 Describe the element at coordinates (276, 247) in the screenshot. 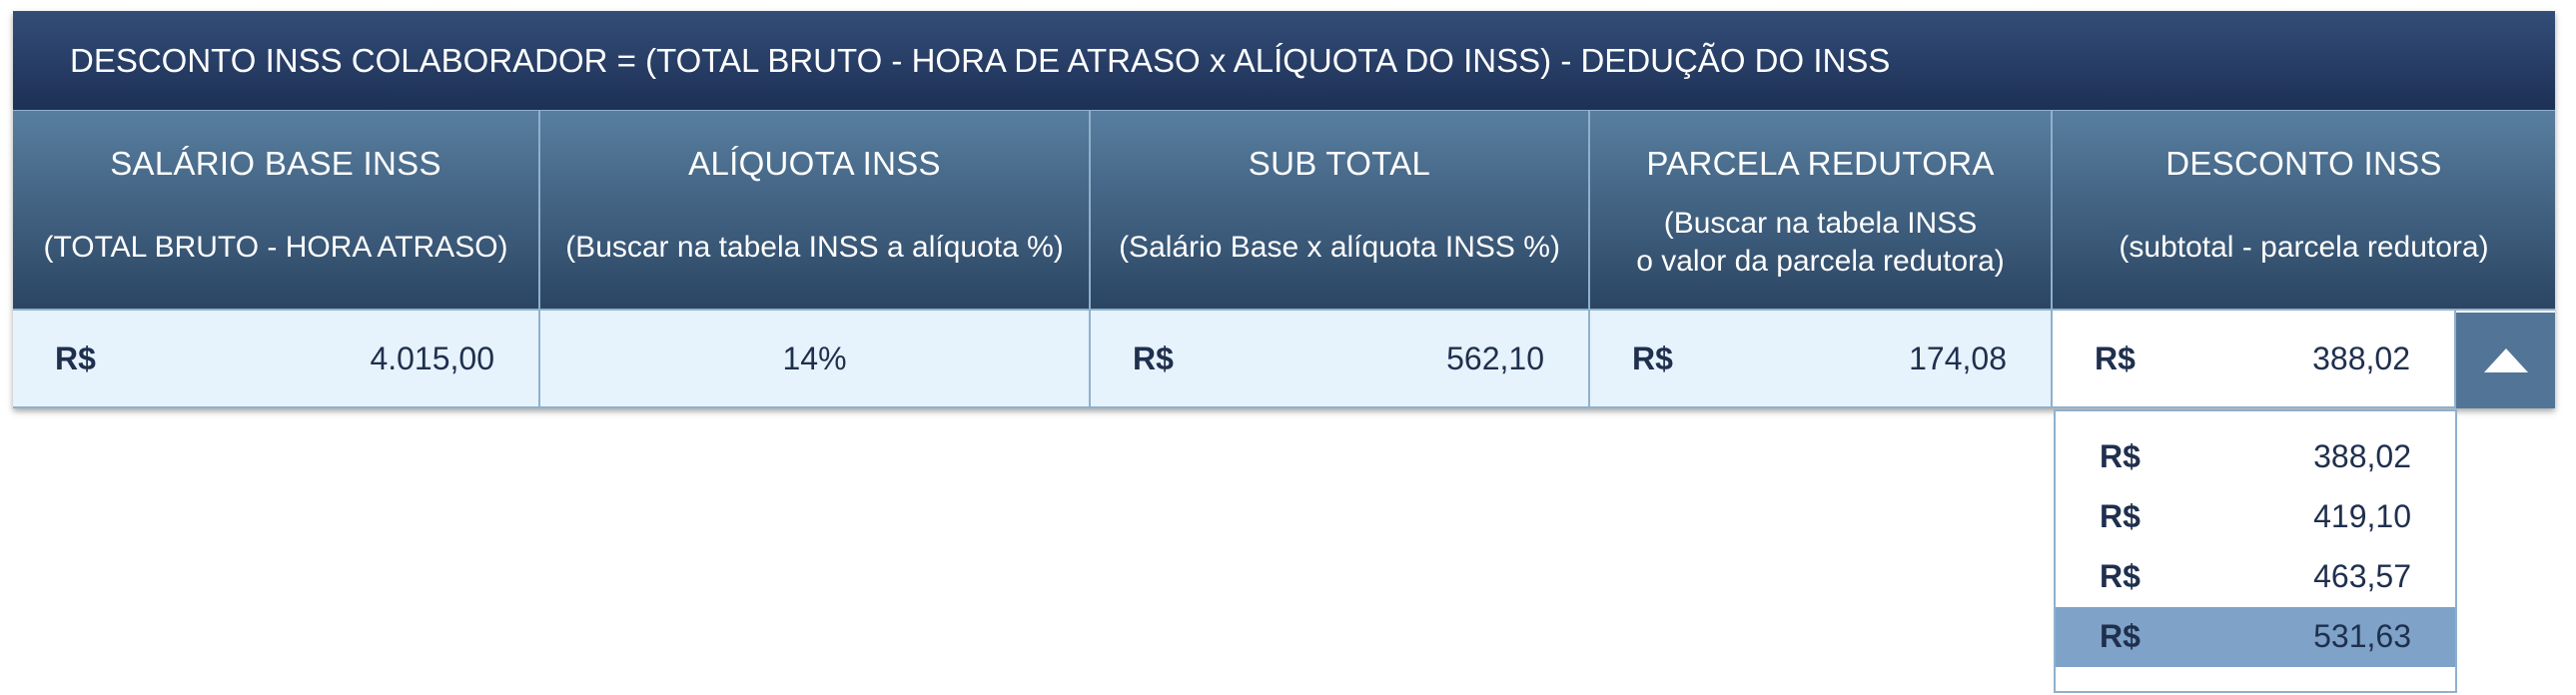

I see `header-subtitle: (TOTAL BRUTO - HORA ATRASO)` at that location.